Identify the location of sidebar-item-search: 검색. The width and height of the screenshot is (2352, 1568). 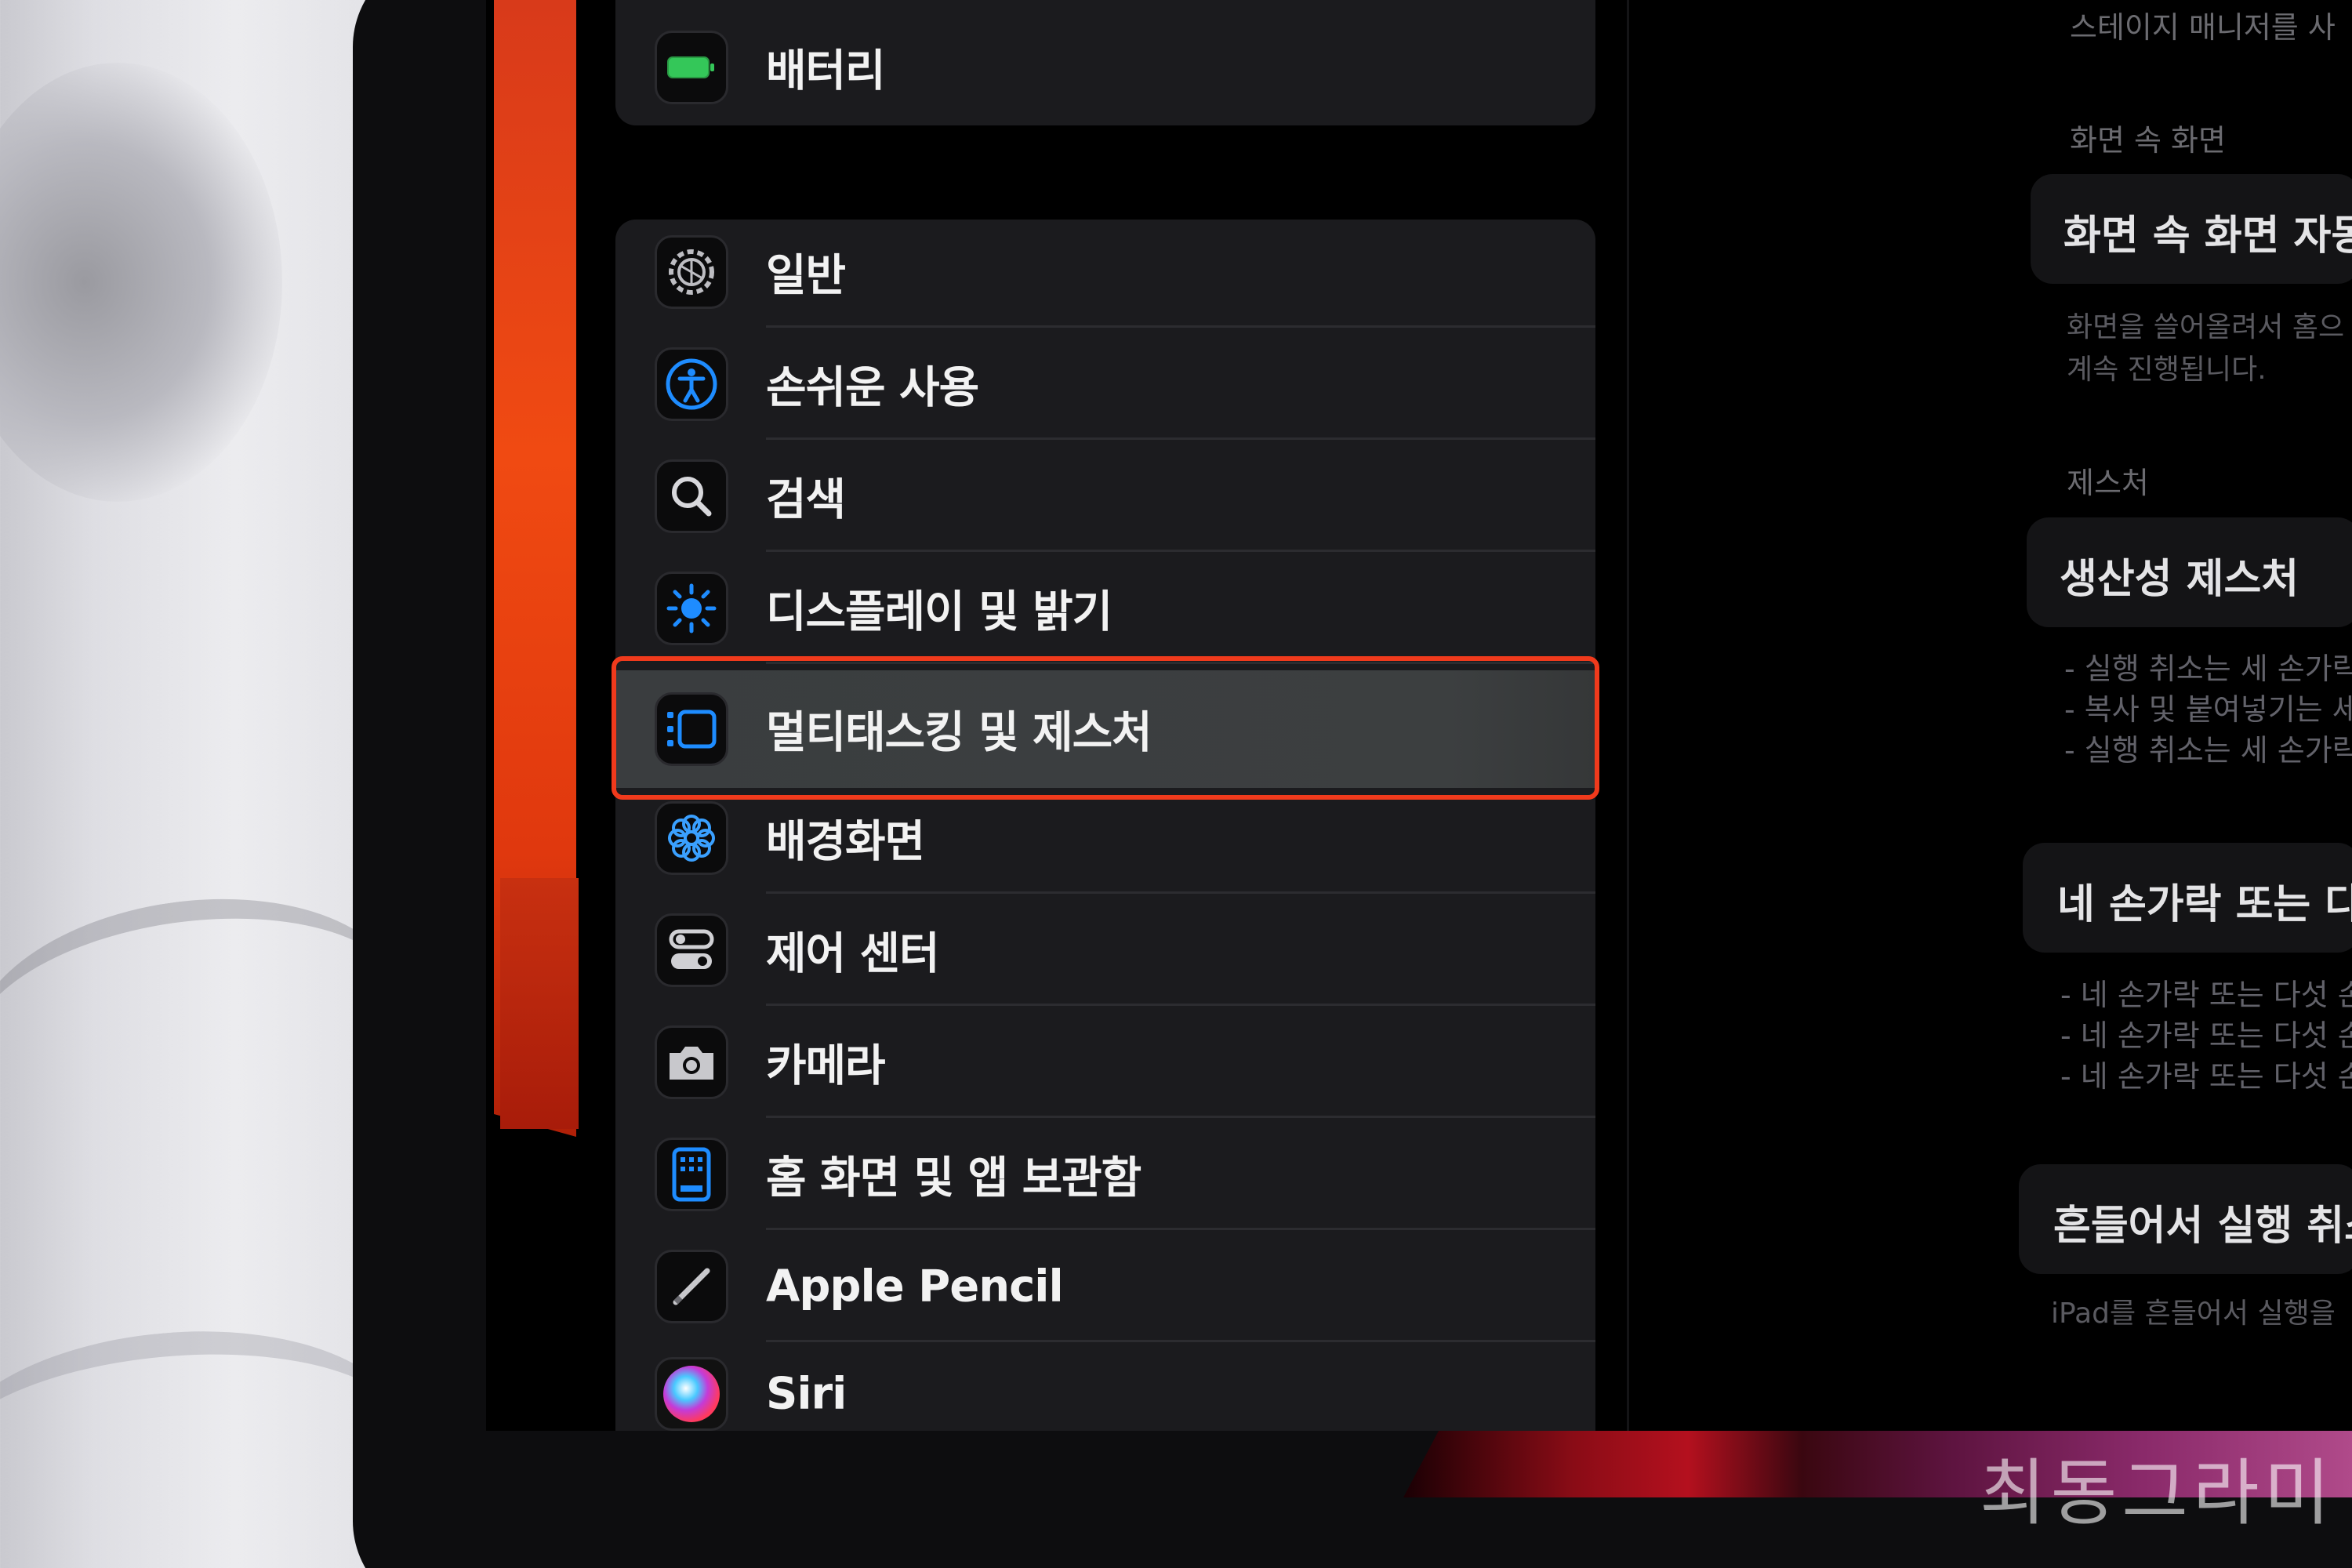
(1105, 496).